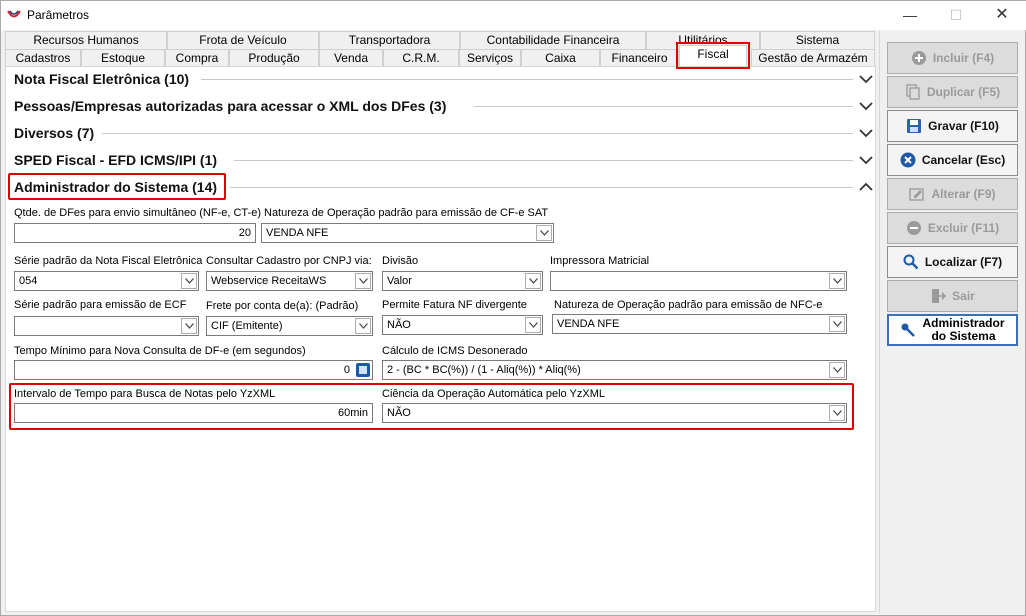 Image resolution: width=1026 pixels, height=616 pixels. Describe the element at coordinates (399, 281) in the screenshot. I see `divisao-value: Valor` at that location.